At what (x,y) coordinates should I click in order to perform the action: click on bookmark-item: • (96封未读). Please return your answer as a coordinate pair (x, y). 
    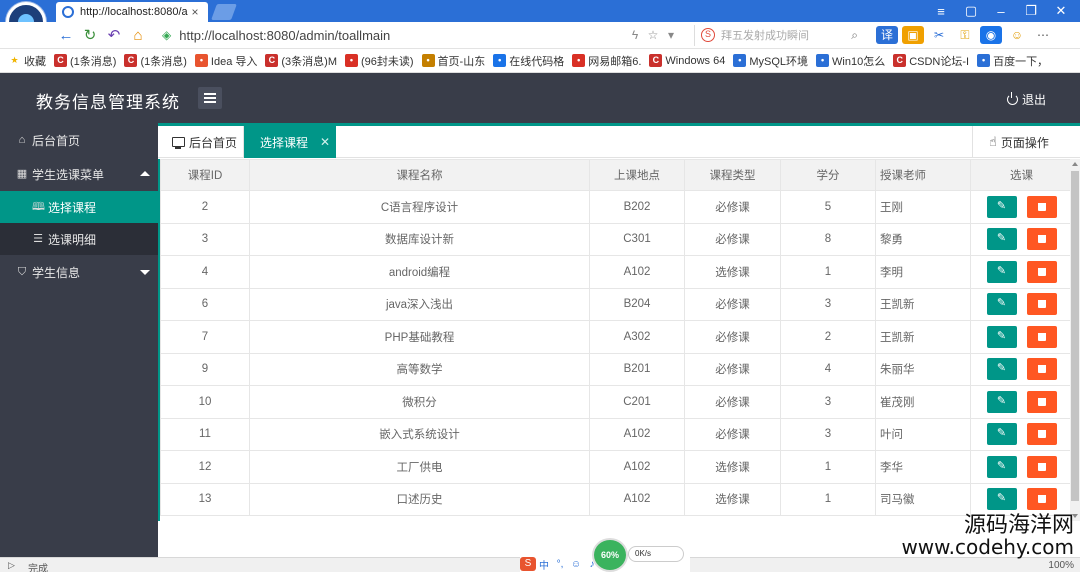
    Looking at the image, I should click on (379, 61).